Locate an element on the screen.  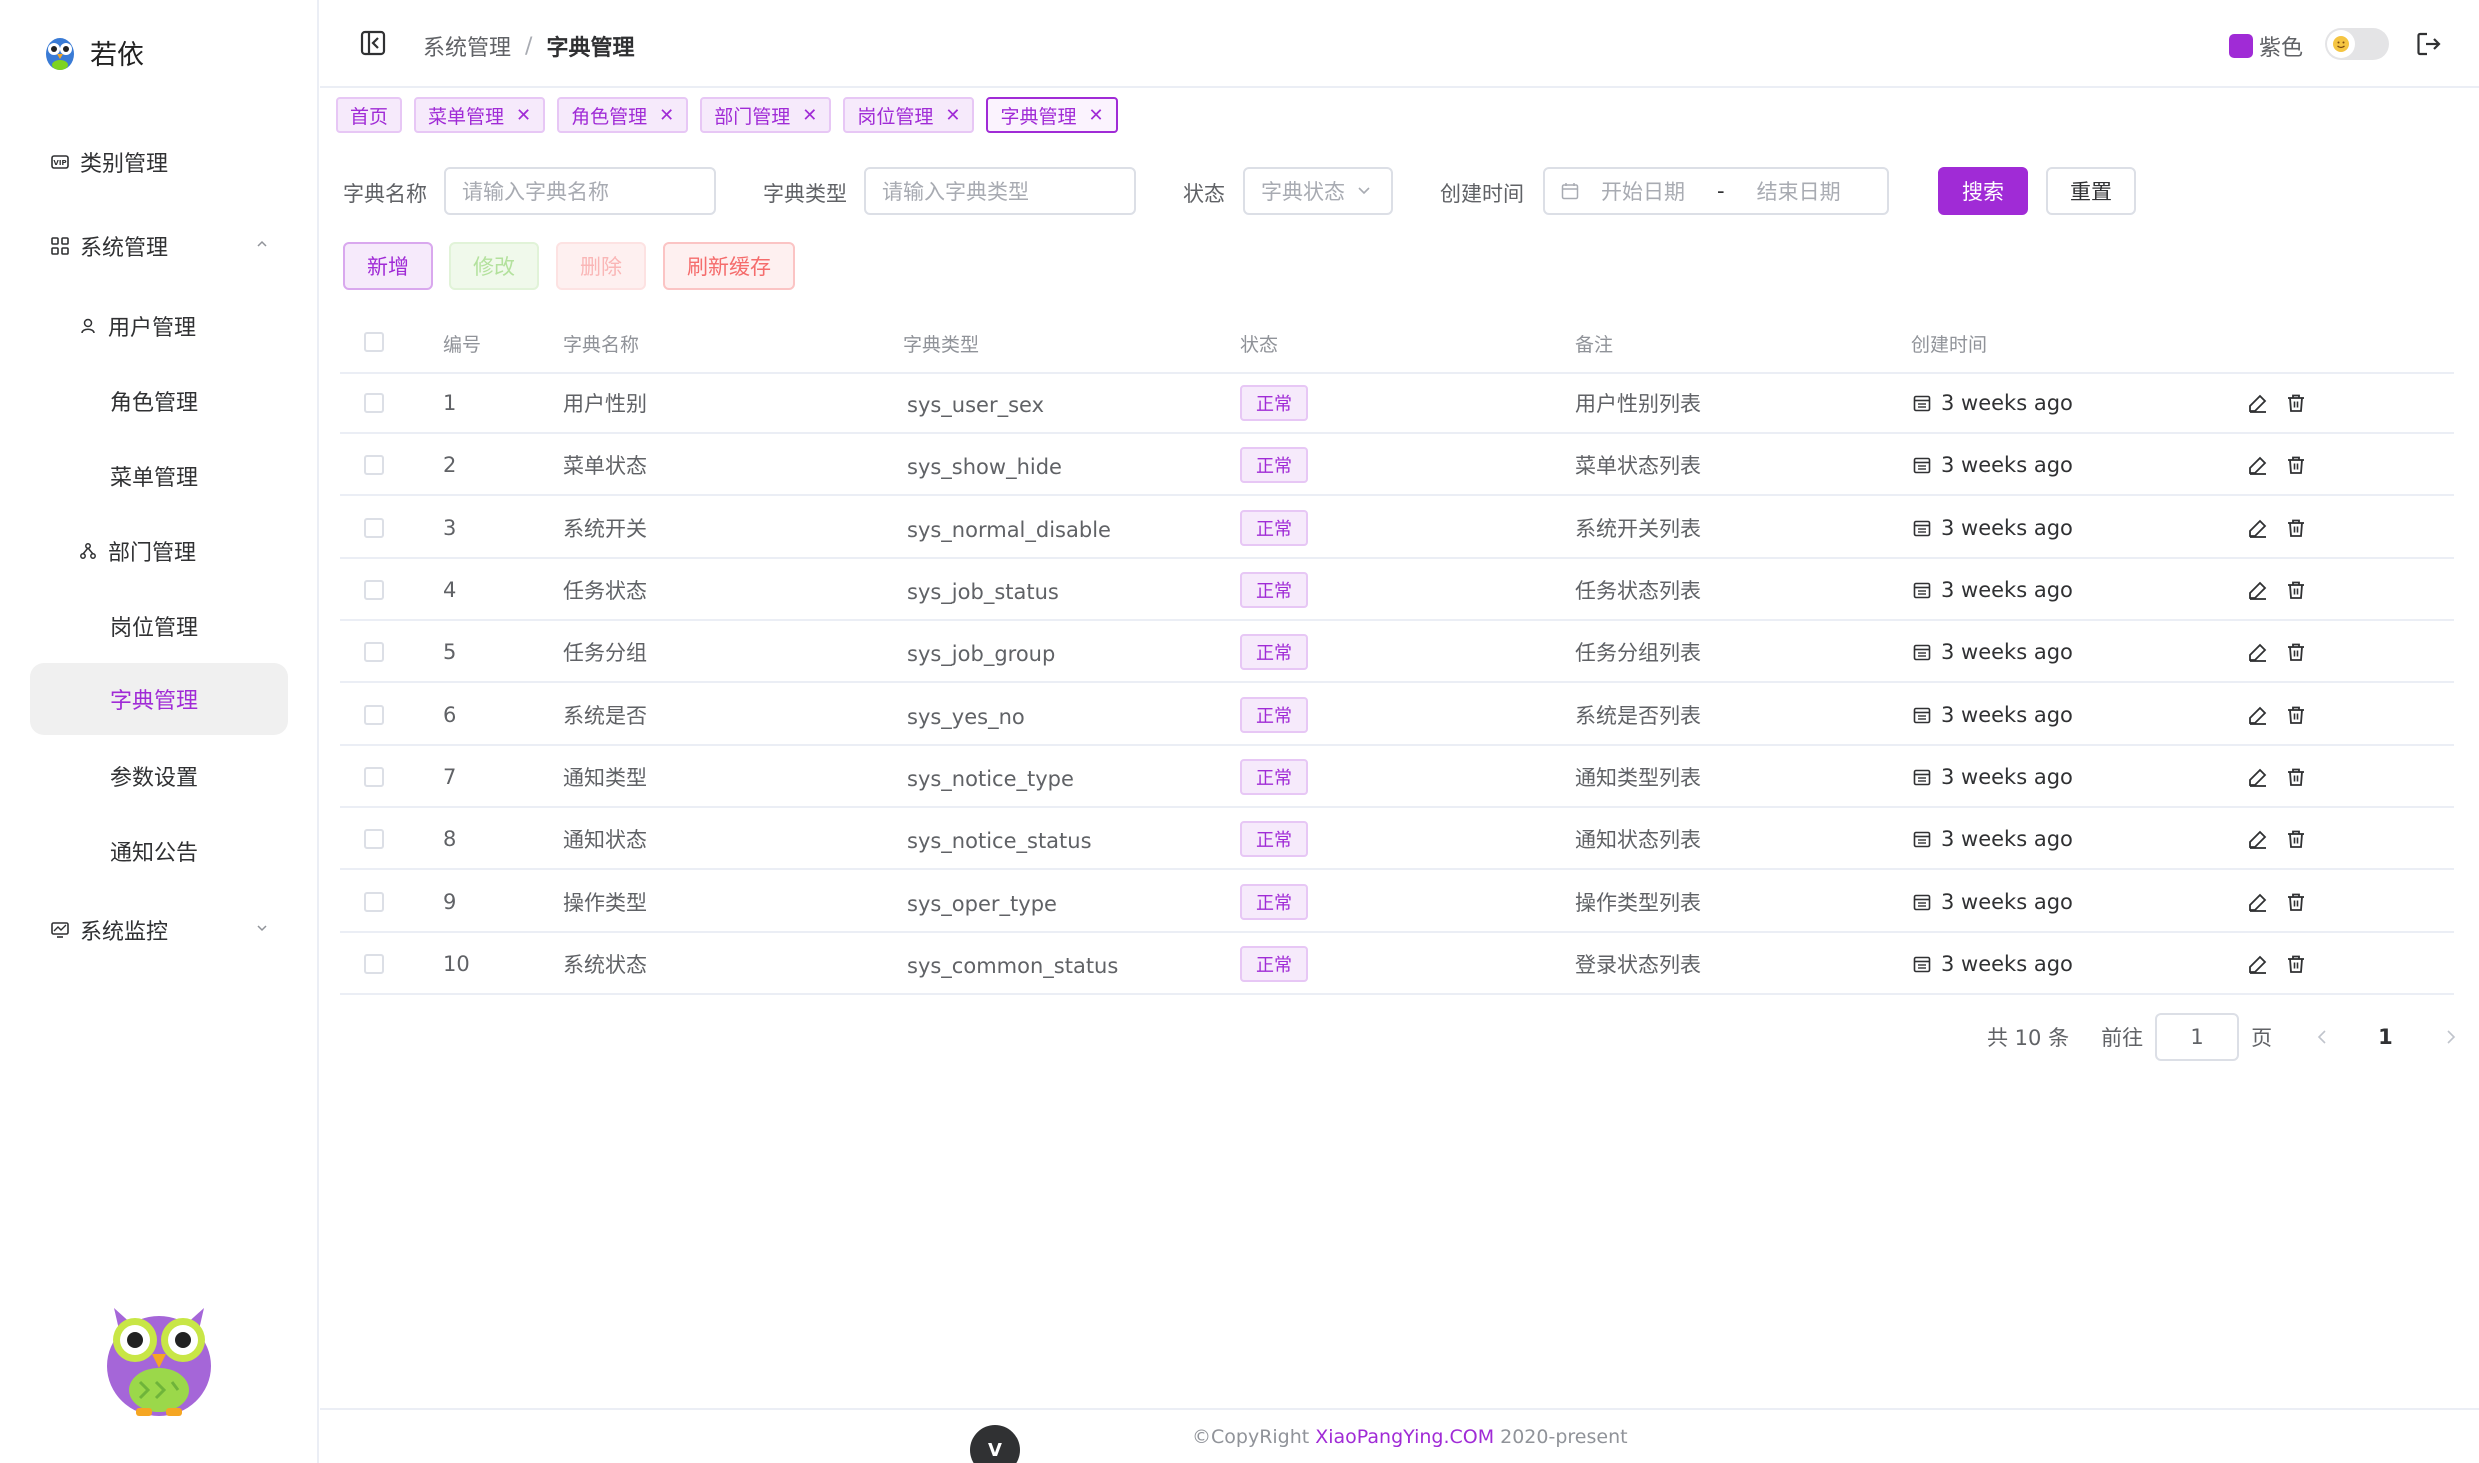
created-time: 3 weeks ago is located at coordinates (2007, 652).